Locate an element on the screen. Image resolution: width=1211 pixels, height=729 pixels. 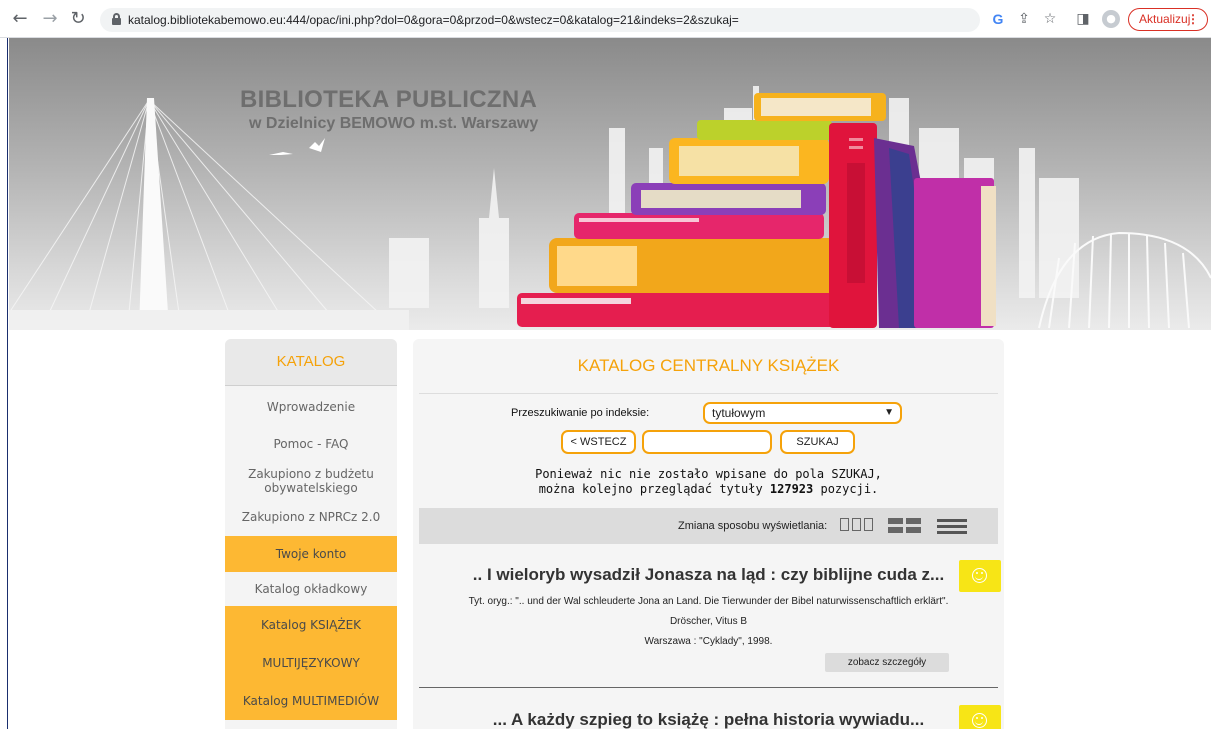
tiles-view-icon is located at coordinates (904, 525).